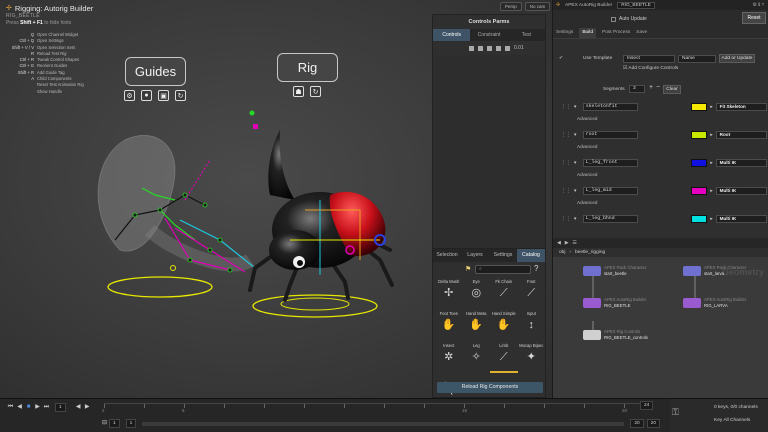 This screenshot has width=768, height=432. What do you see at coordinates (610, 135) in the screenshot?
I see `component-name-field: root` at bounding box center [610, 135].